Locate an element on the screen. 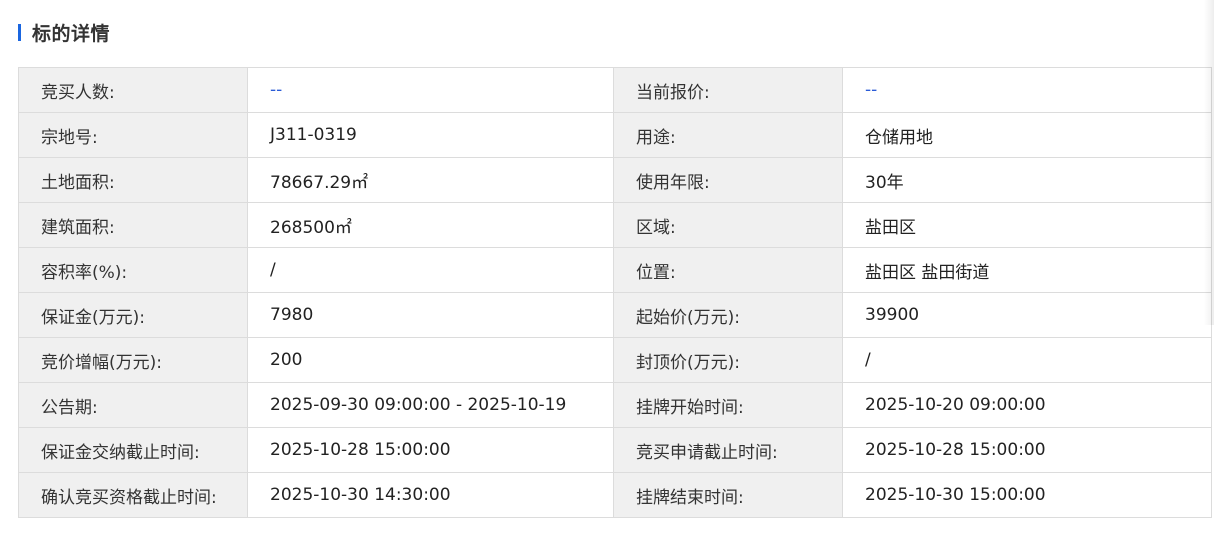 This screenshot has width=1214, height=542. section-title: 标的详情 is located at coordinates (71, 33).